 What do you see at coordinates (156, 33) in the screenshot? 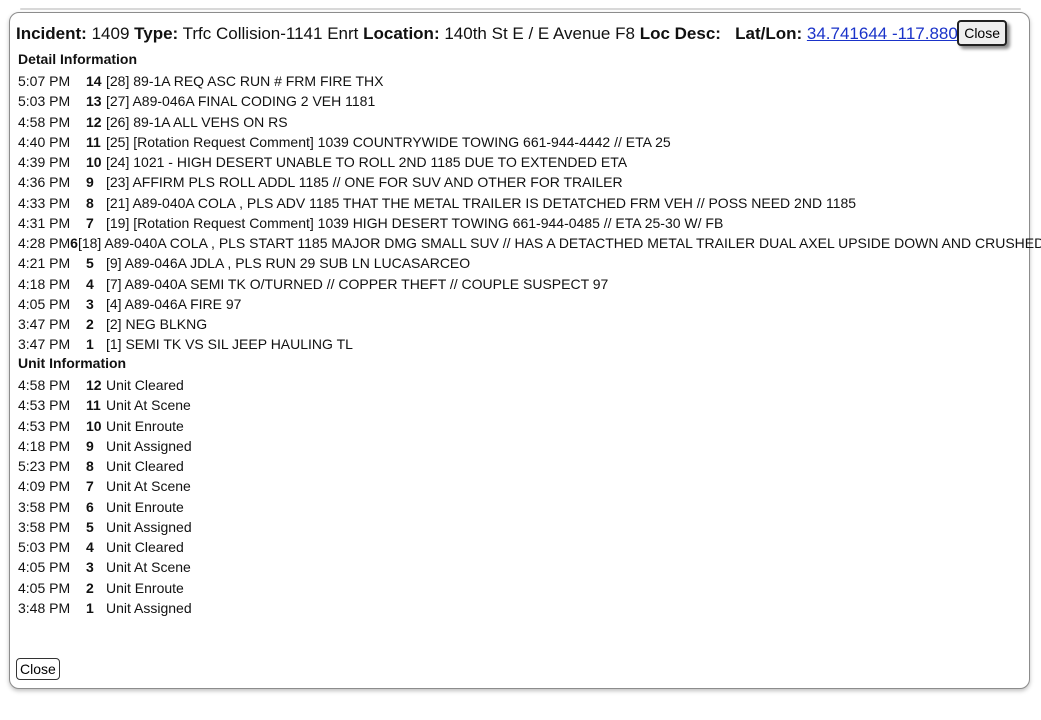
I see `type-label: Type:` at bounding box center [156, 33].